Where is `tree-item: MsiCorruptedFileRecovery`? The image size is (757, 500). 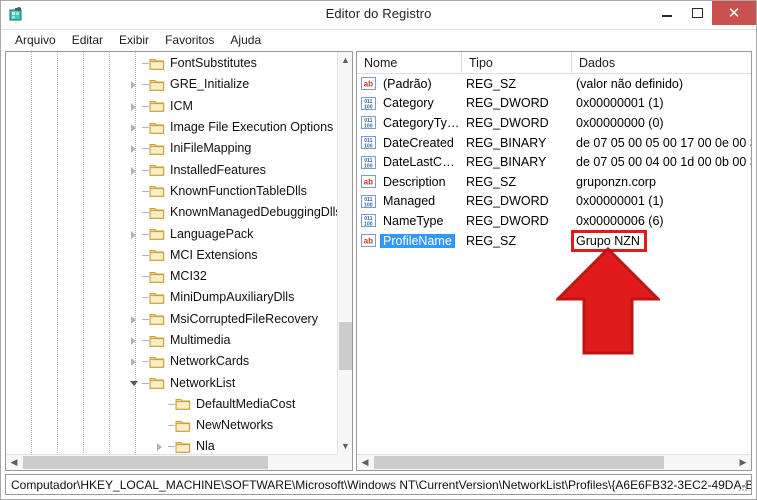 tree-item: MsiCorruptedFileRecovery is located at coordinates (171, 319).